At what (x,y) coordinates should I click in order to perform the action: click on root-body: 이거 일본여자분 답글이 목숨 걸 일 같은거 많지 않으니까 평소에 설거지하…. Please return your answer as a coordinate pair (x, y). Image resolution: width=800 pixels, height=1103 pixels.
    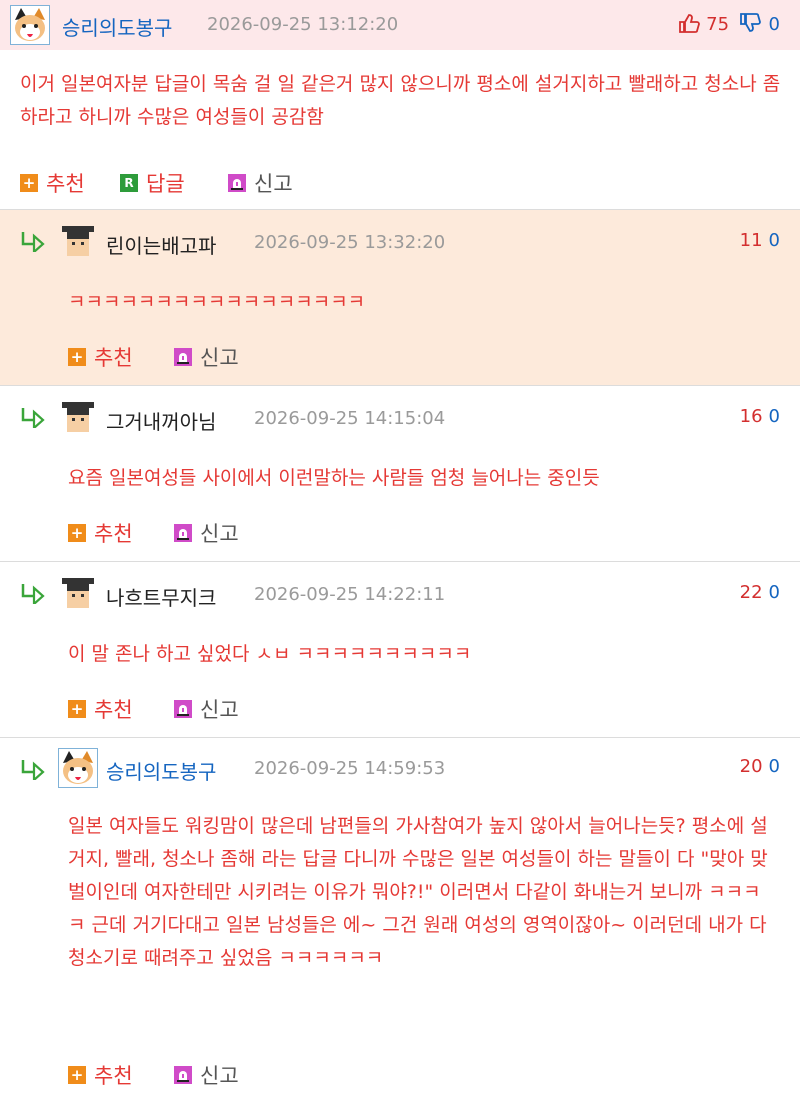
    Looking at the image, I should click on (400, 100).